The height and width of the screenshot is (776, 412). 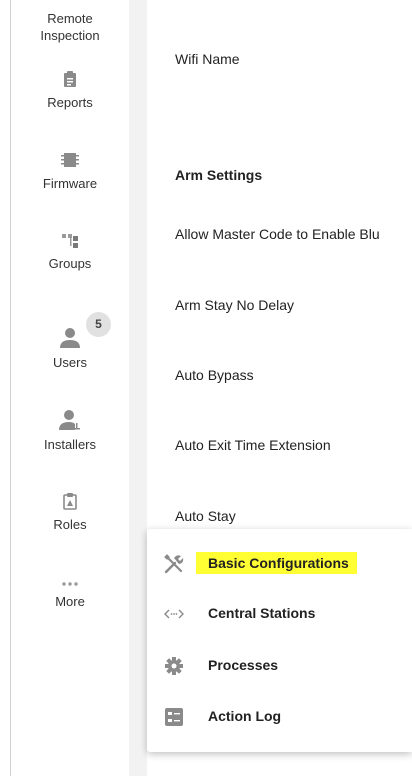 I want to click on groups-icon, so click(x=70, y=241).